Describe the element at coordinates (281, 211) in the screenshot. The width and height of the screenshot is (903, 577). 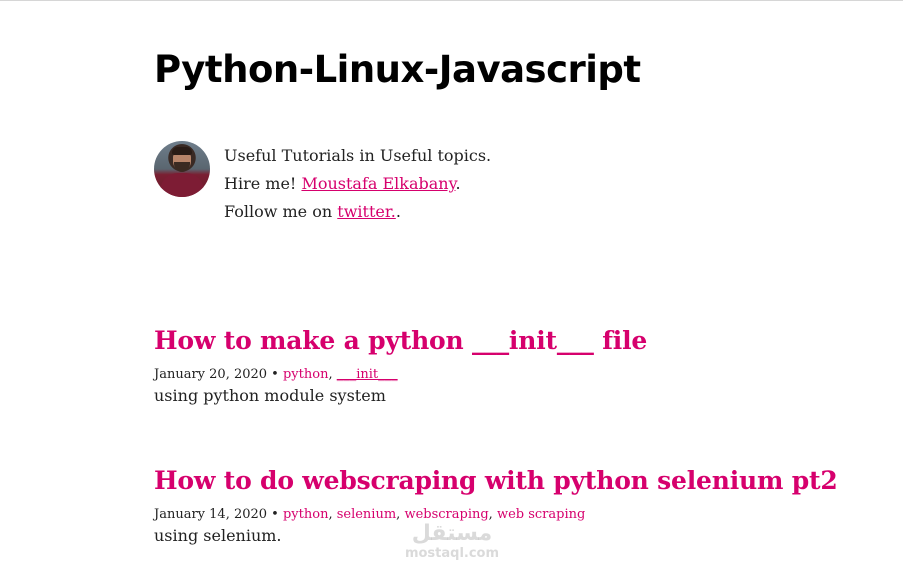
I see `follow-me-text: Follow me on` at that location.